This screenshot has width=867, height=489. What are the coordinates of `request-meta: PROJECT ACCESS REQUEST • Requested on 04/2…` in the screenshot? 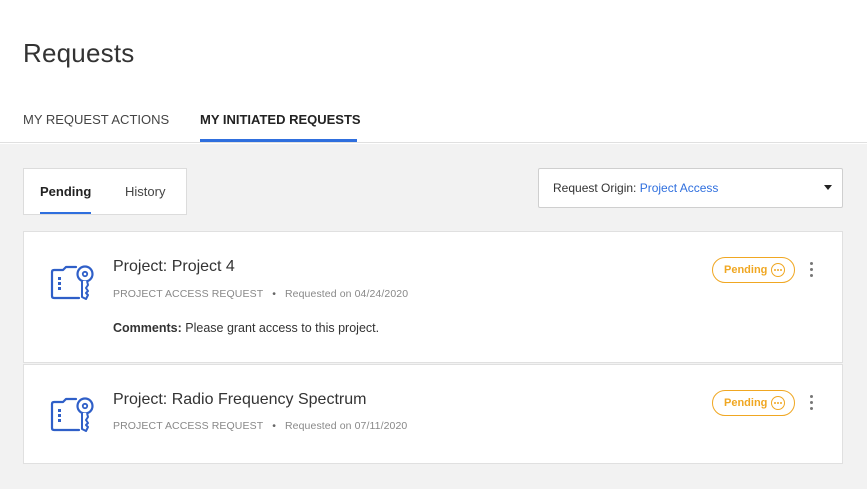 It's located at (260, 294).